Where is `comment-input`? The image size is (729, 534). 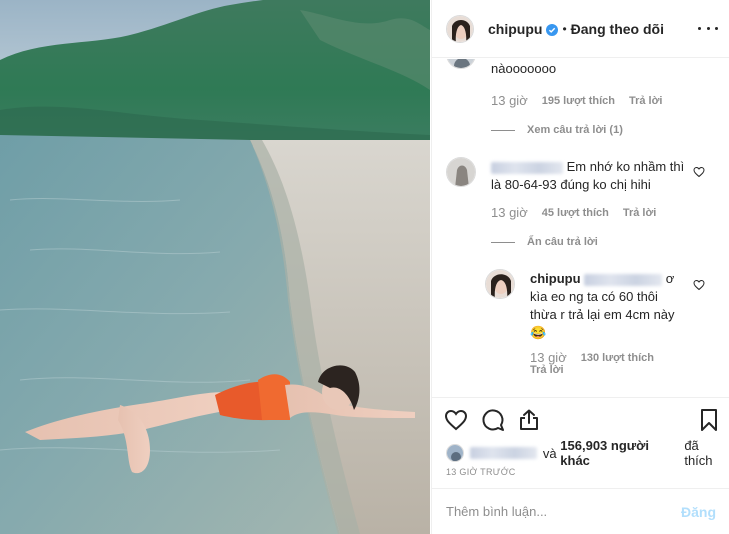
comment-input is located at coordinates (563, 511).